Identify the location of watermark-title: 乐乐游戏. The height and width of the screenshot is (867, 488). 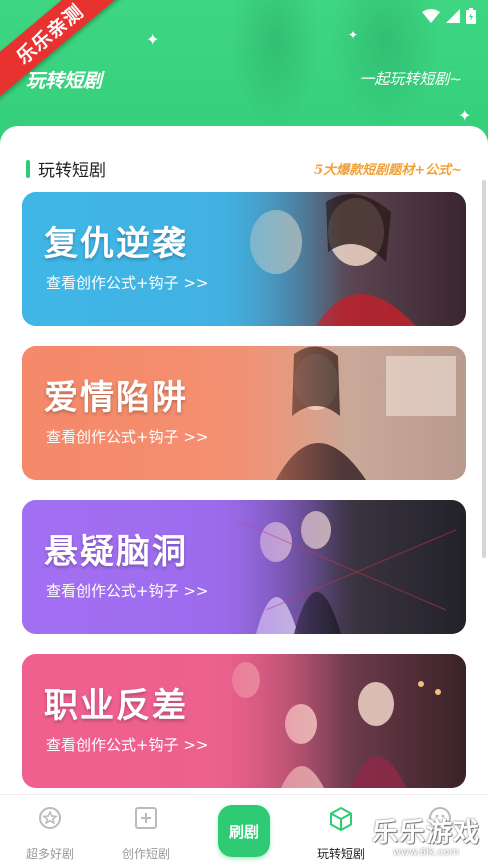
(425, 833).